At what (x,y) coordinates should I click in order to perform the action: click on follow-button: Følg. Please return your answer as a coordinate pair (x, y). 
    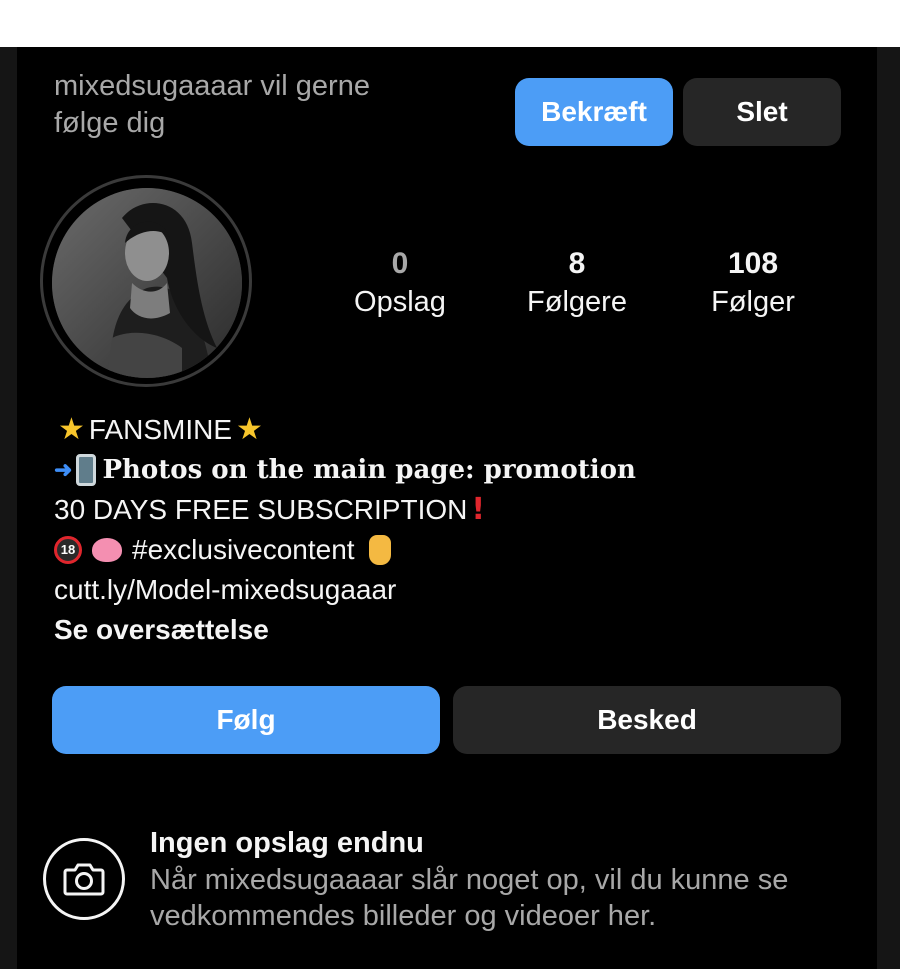
    Looking at the image, I should click on (246, 720).